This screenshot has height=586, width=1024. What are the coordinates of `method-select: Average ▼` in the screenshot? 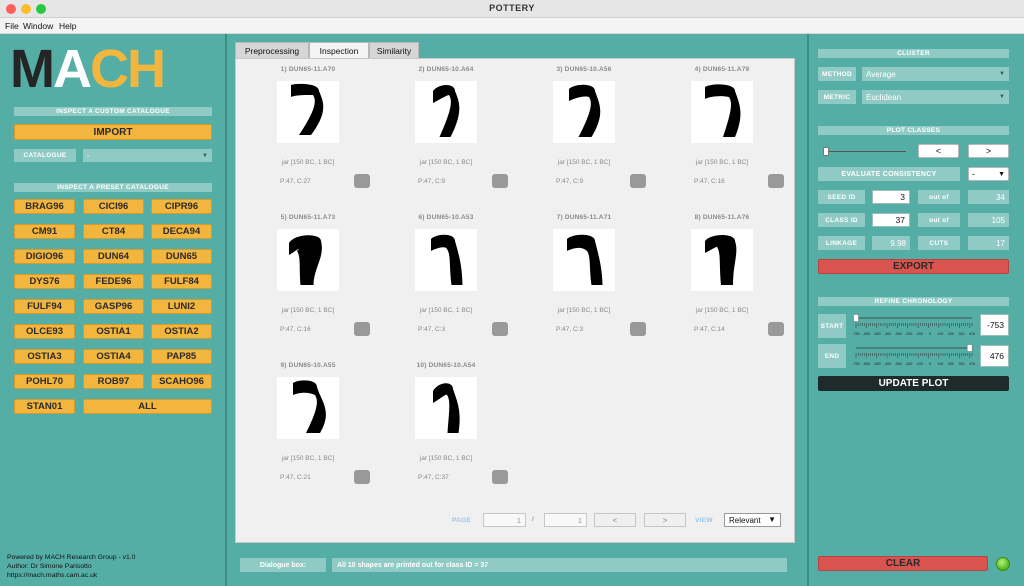 It's located at (935, 74).